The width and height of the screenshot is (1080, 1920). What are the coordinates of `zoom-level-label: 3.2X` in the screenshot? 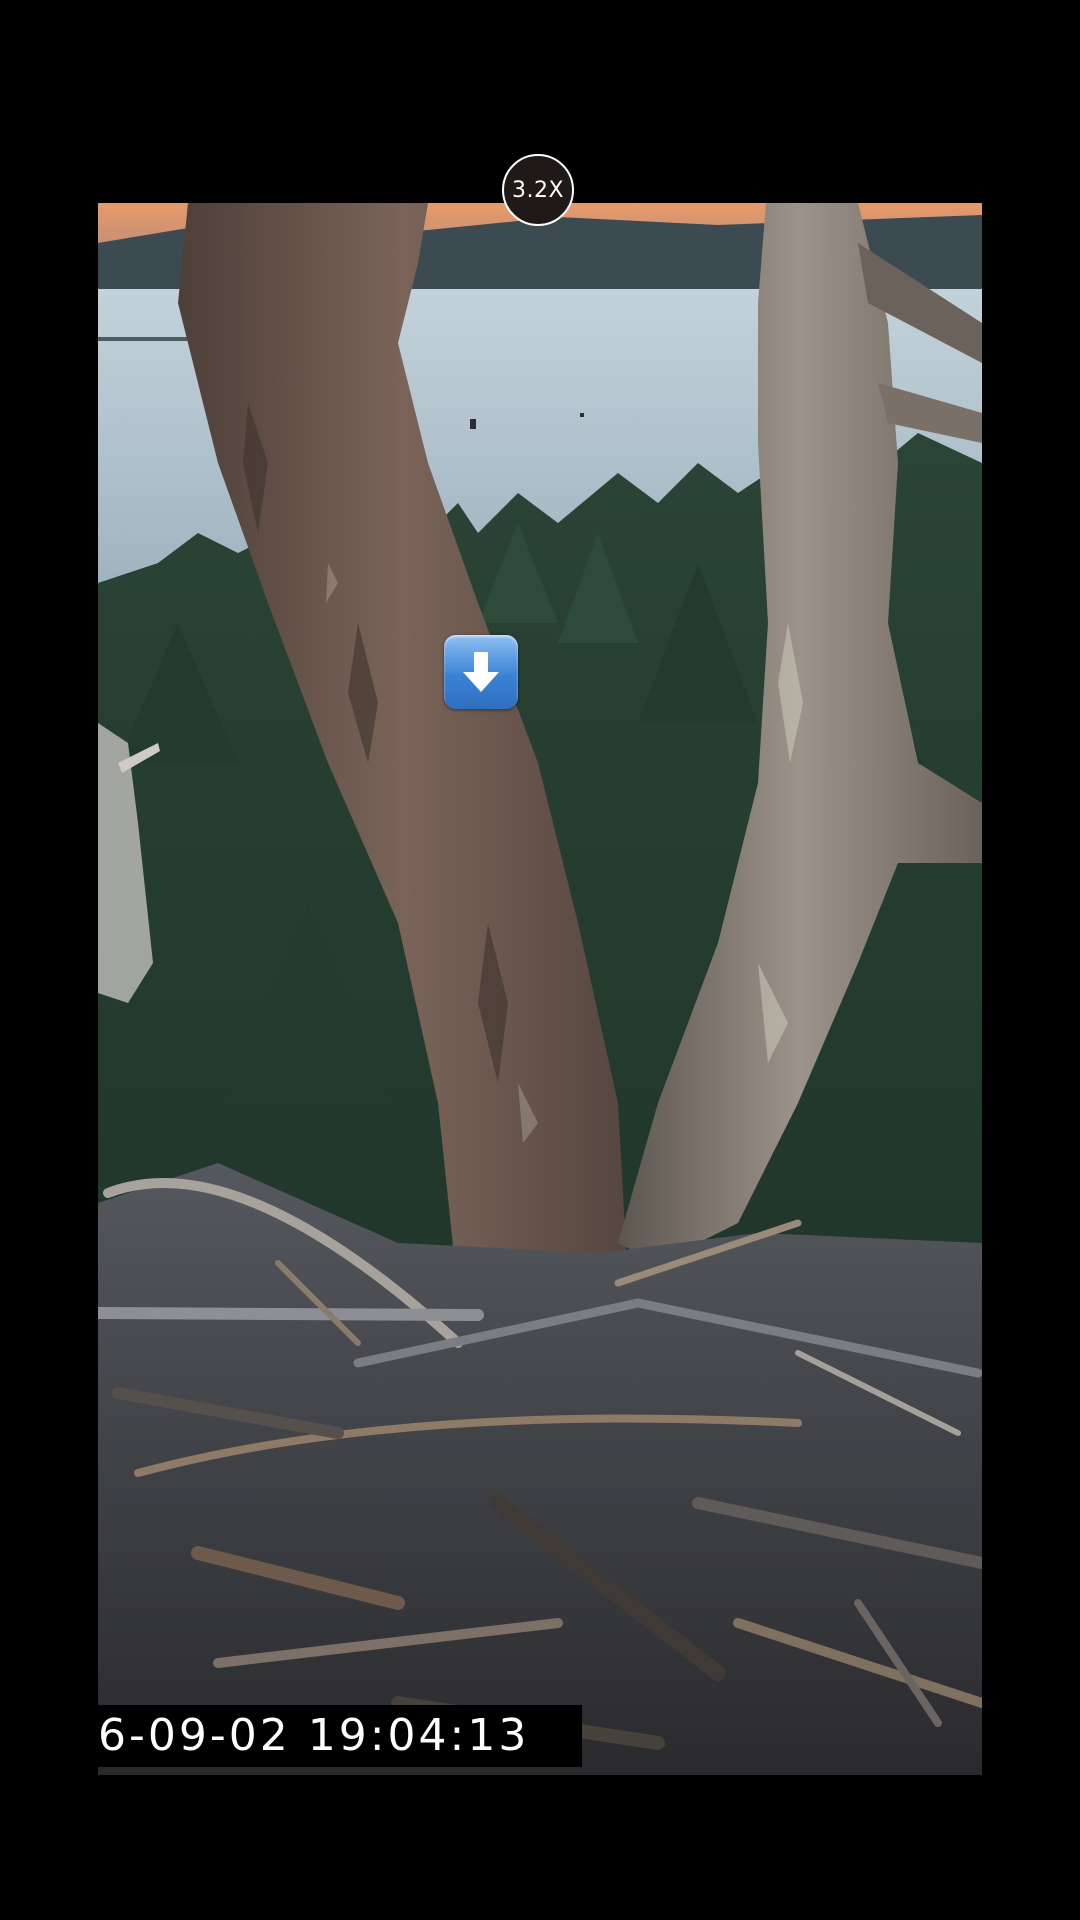 It's located at (538, 190).